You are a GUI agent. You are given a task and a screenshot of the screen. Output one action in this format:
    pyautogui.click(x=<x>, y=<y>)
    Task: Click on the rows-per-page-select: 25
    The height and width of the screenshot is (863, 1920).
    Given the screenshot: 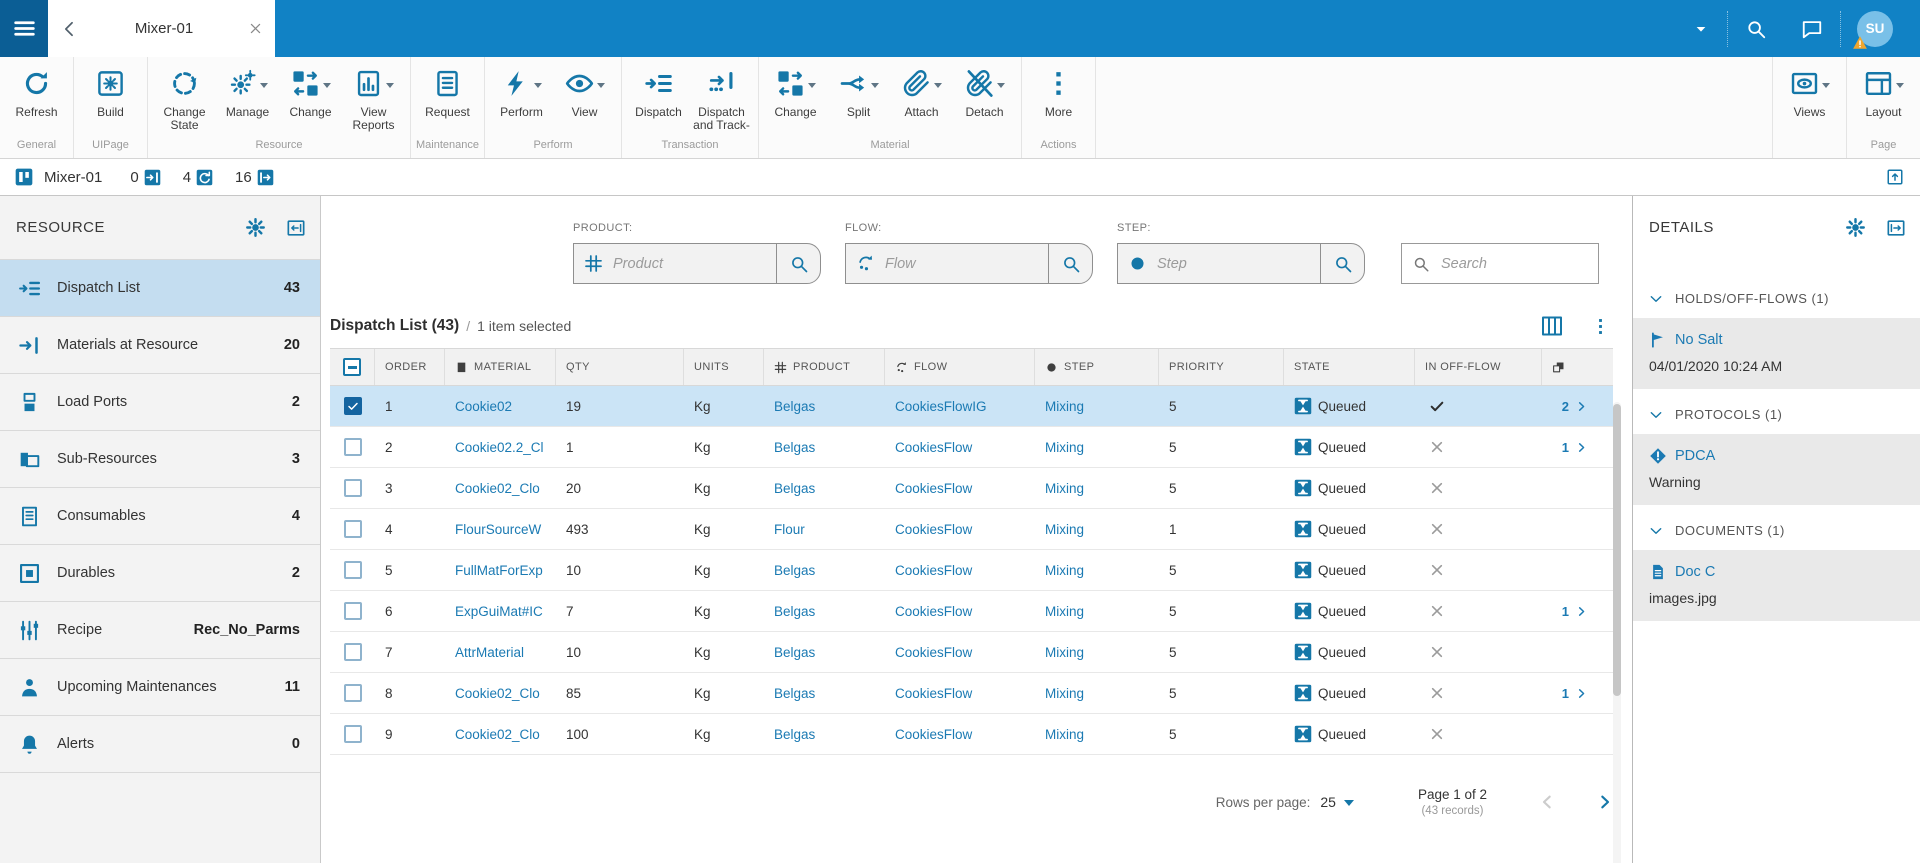 What is the action you would take?
    pyautogui.click(x=1328, y=802)
    